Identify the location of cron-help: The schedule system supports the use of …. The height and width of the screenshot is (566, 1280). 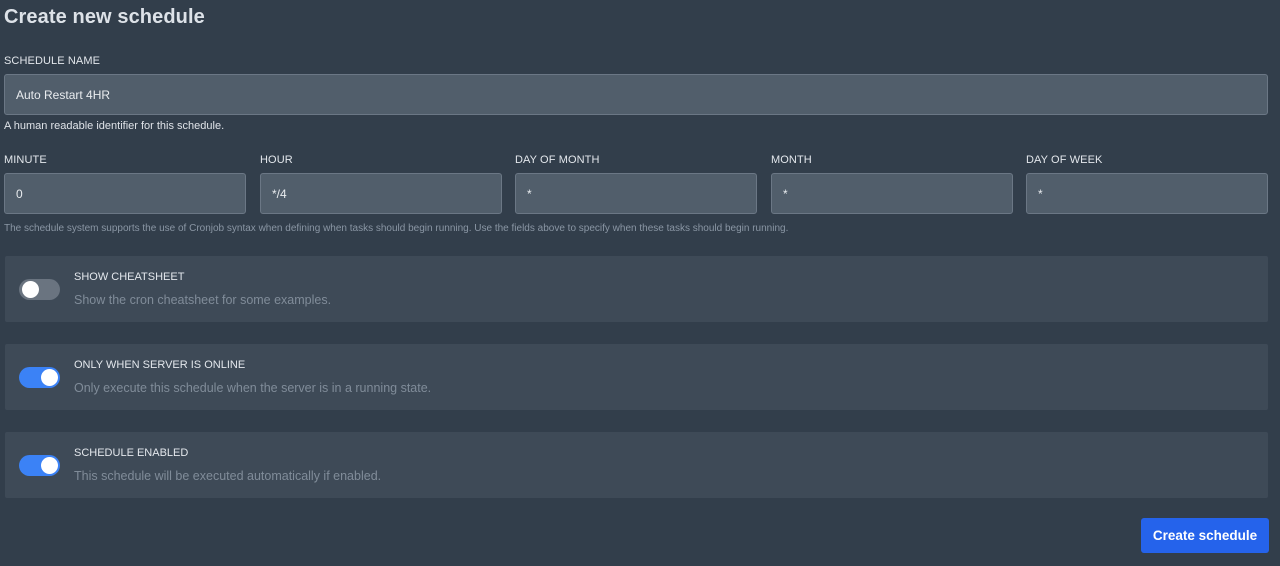
(396, 228).